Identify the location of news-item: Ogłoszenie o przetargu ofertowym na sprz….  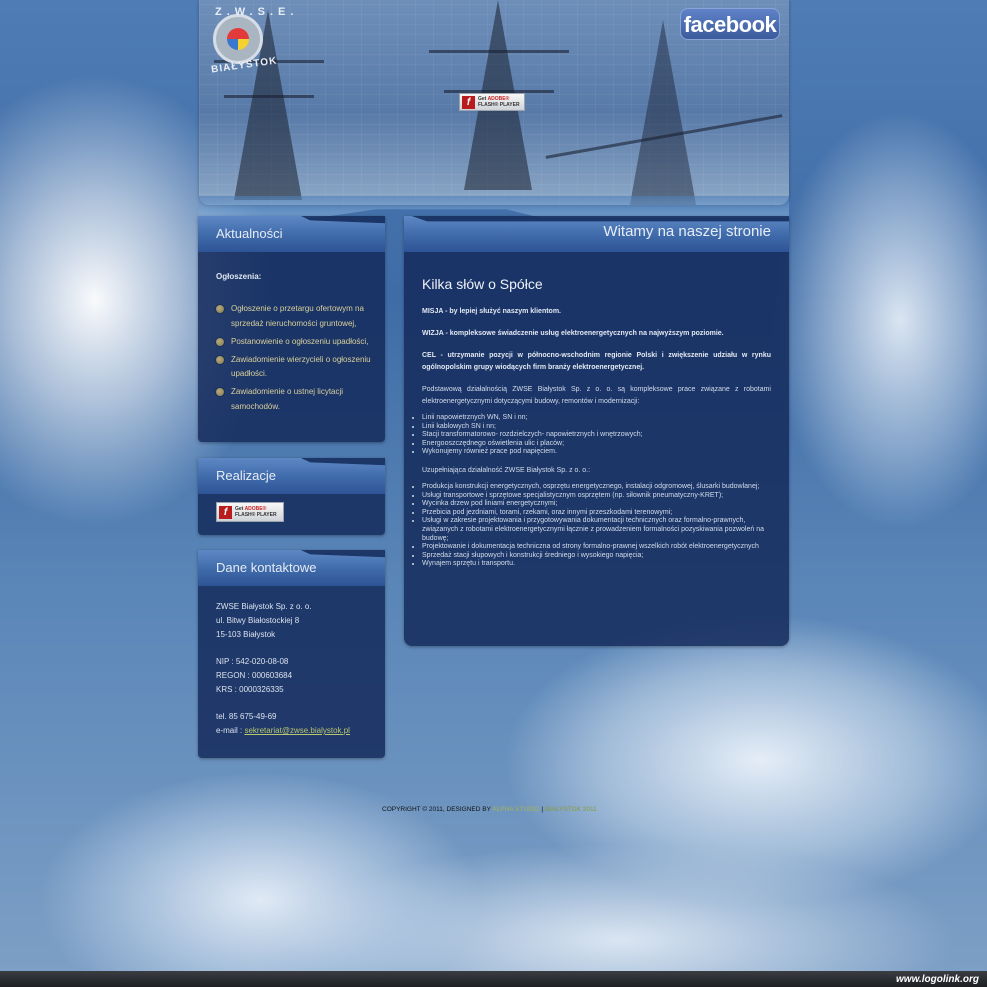
(296, 316).